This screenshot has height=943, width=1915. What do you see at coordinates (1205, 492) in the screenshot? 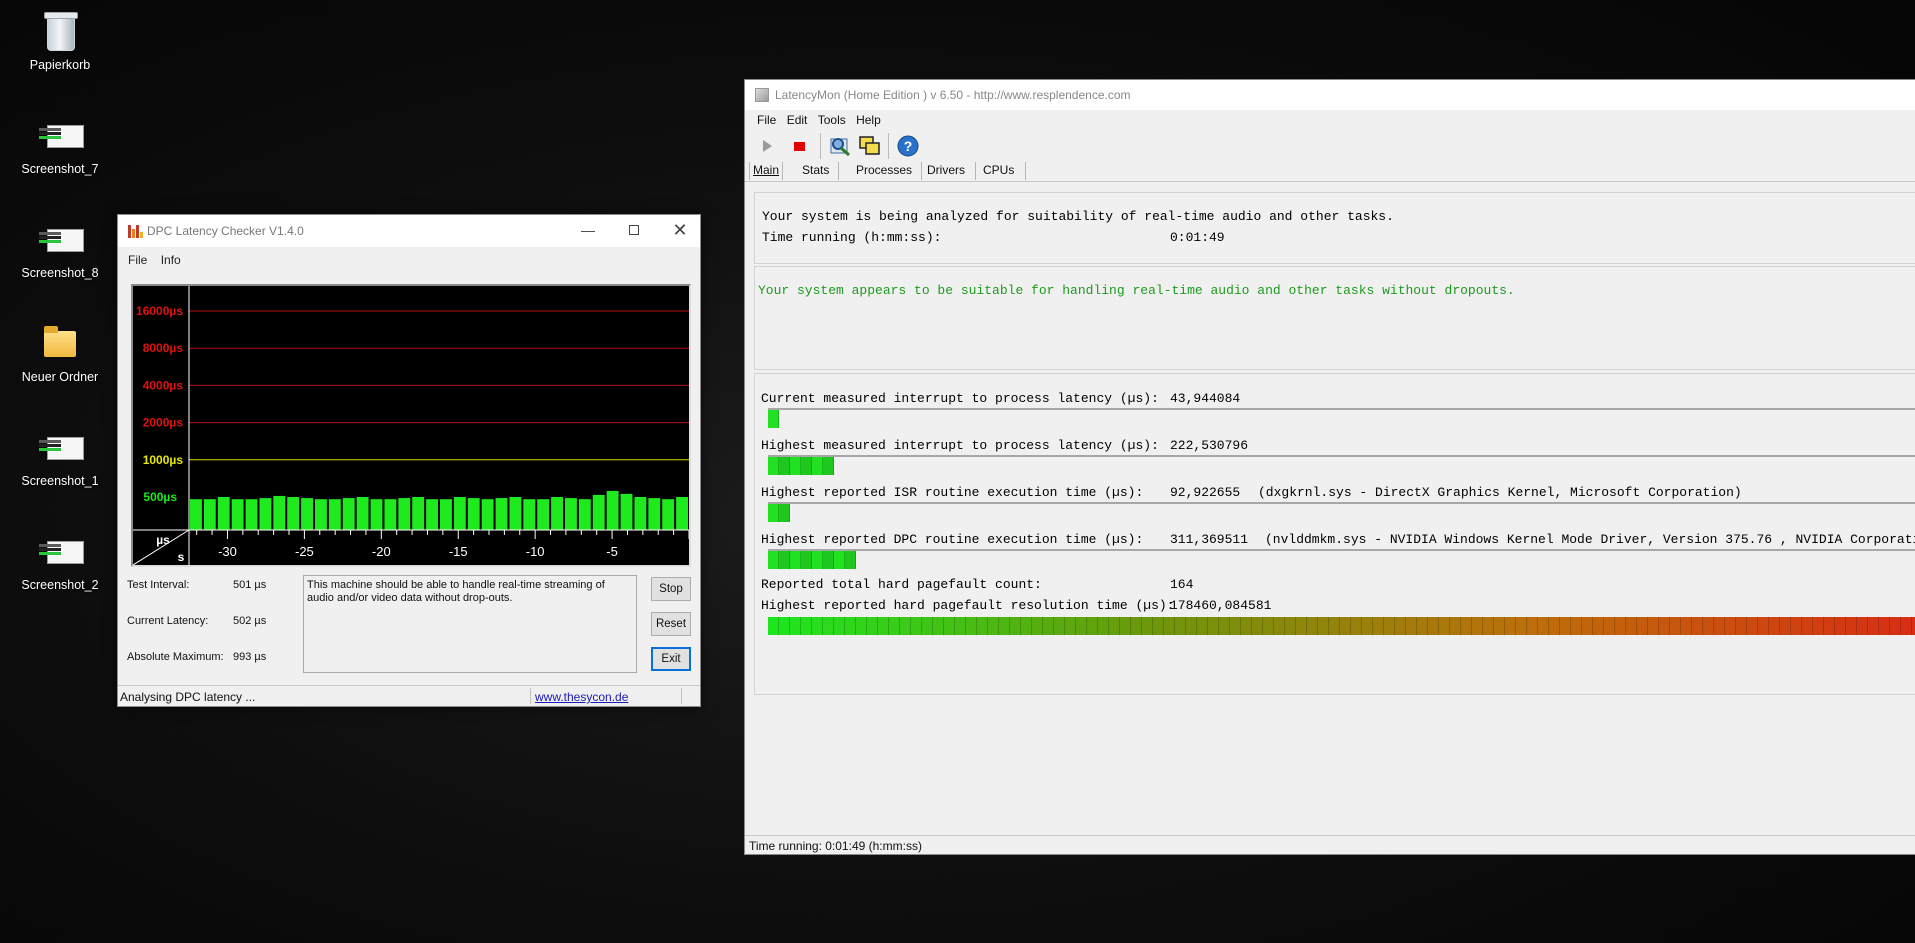
I see `metric-value: 92,922655` at bounding box center [1205, 492].